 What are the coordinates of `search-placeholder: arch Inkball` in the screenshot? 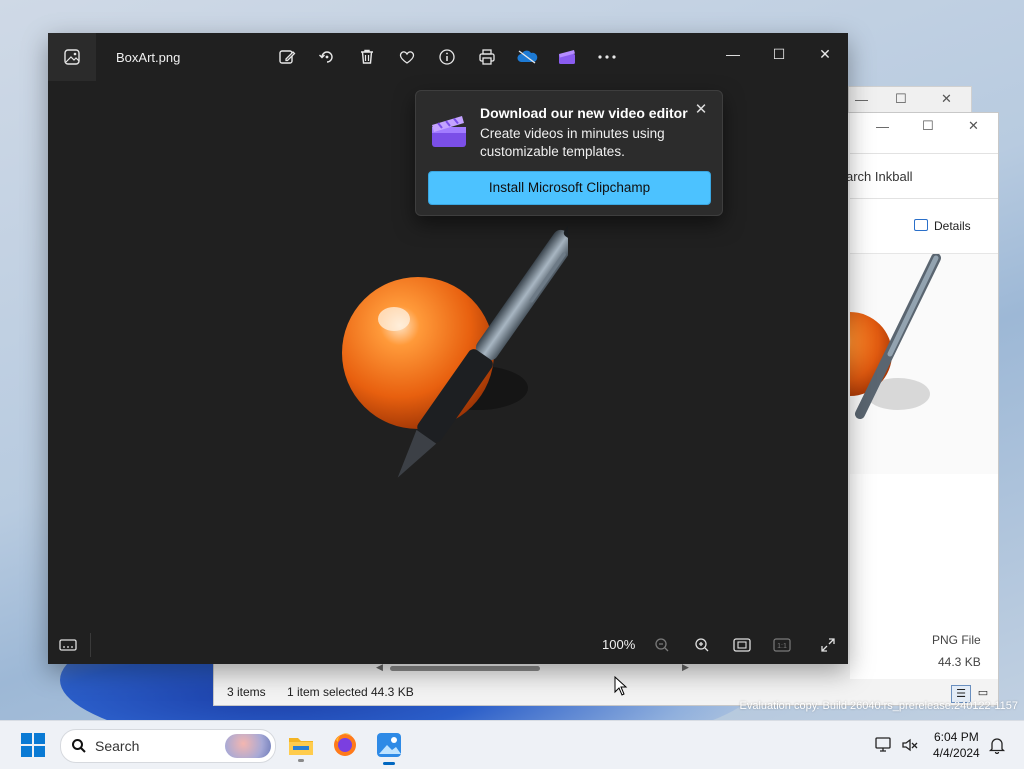 It's located at (879, 176).